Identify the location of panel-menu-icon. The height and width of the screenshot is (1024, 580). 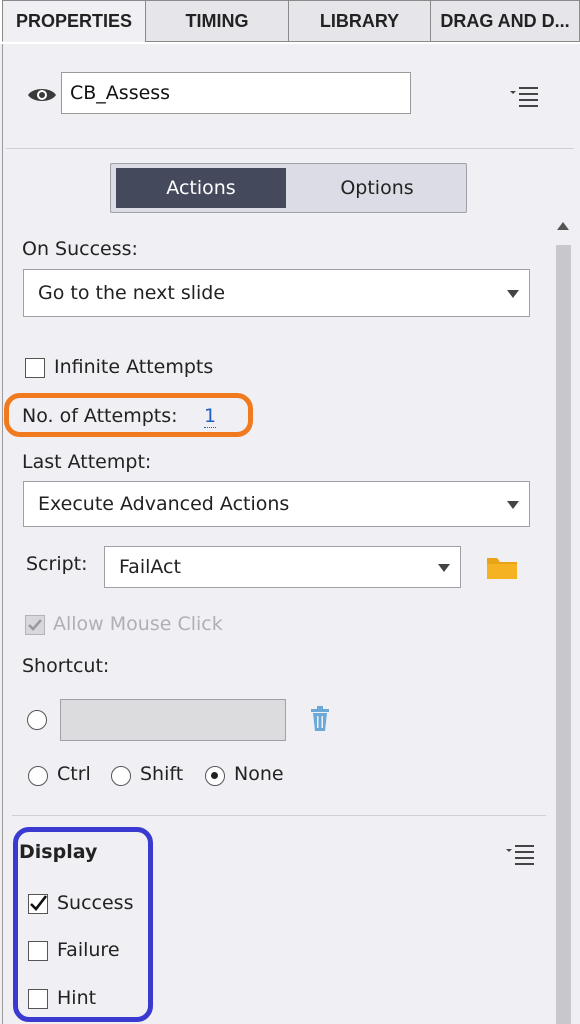
(524, 96).